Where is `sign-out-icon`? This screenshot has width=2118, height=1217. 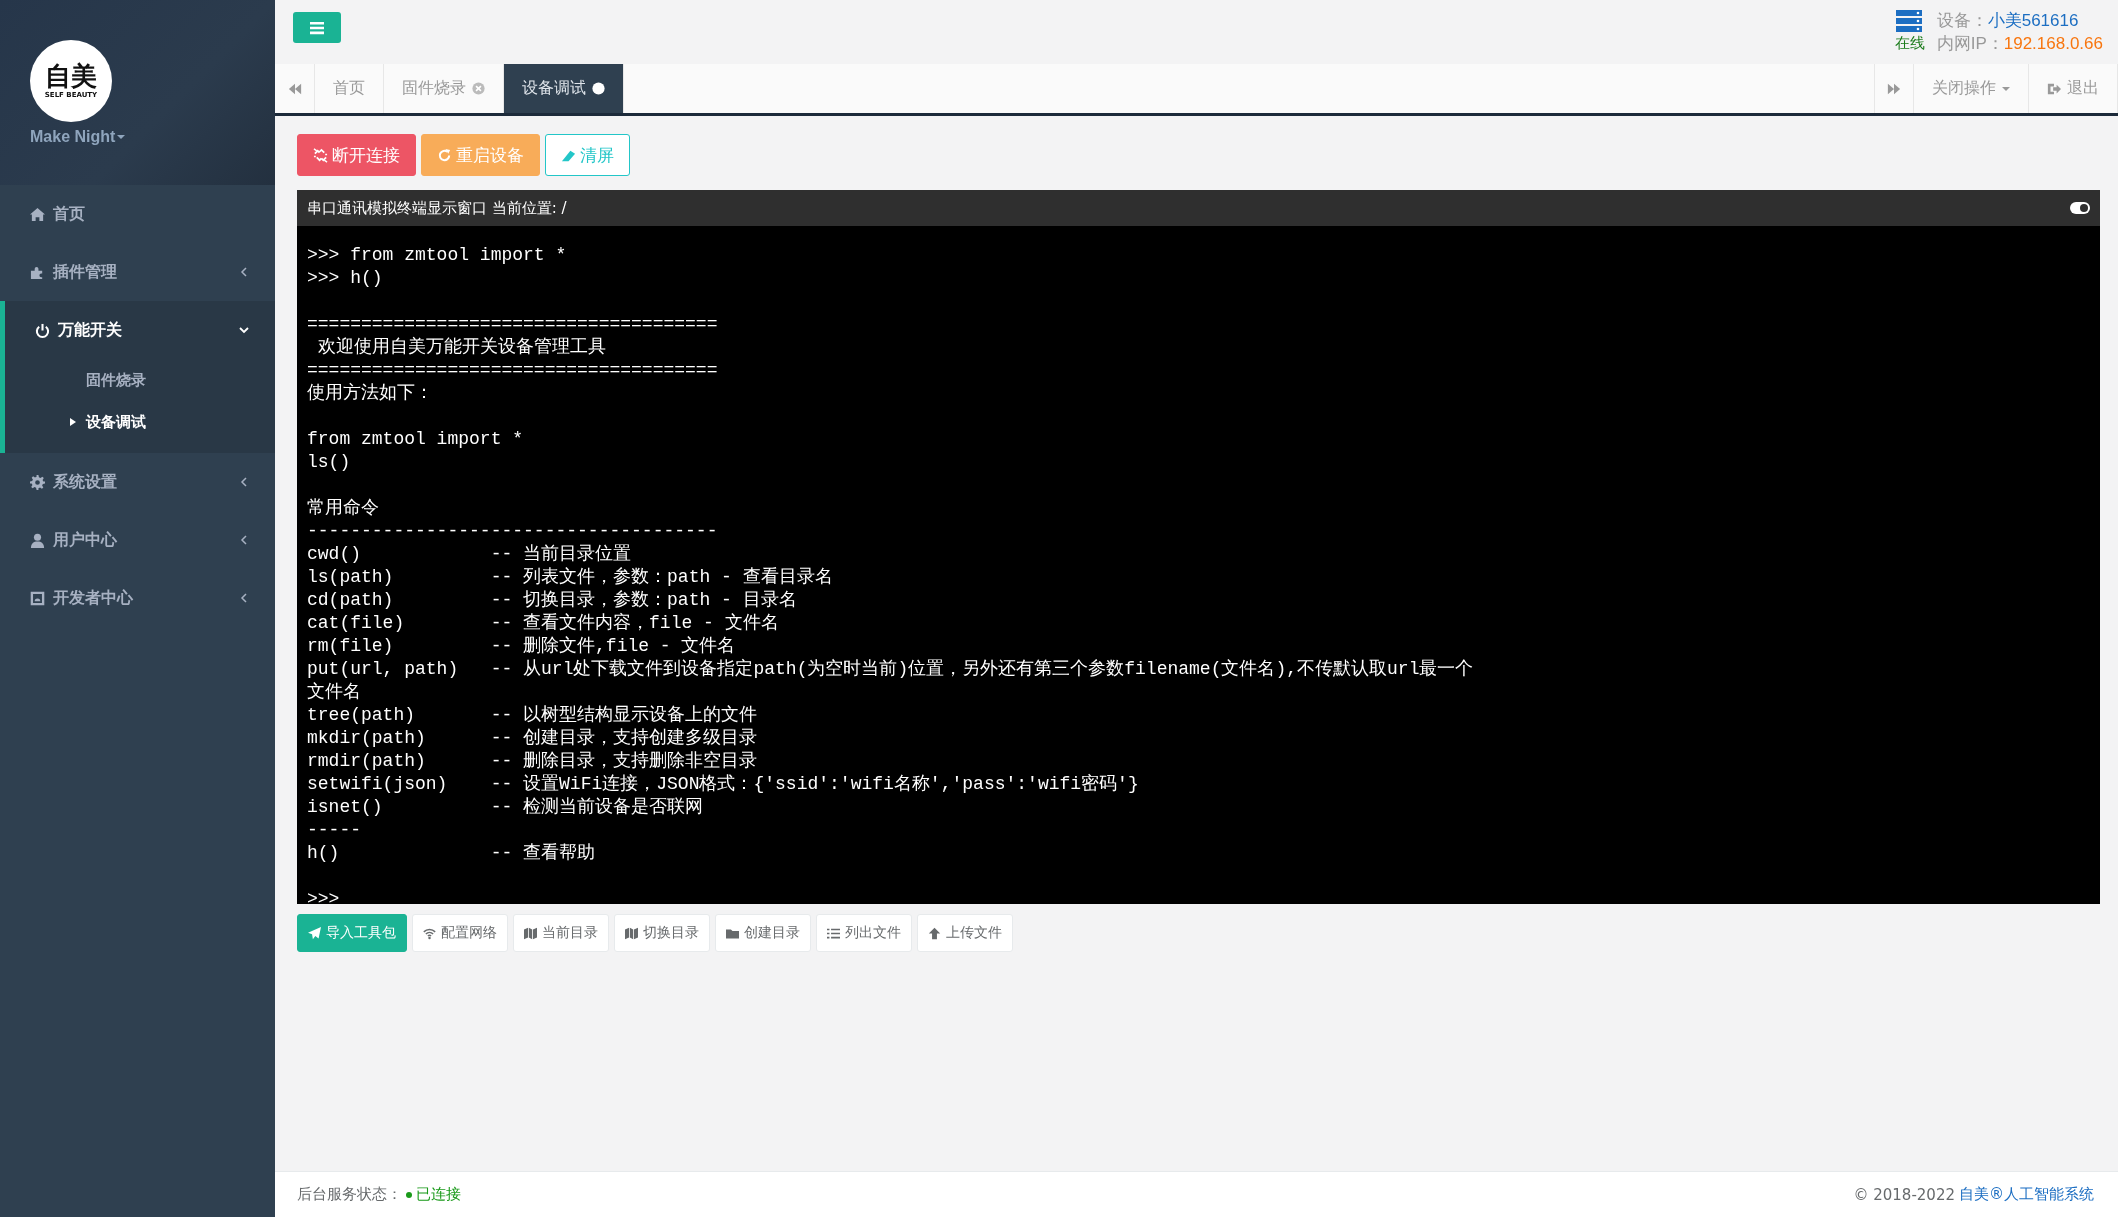 sign-out-icon is located at coordinates (2054, 88).